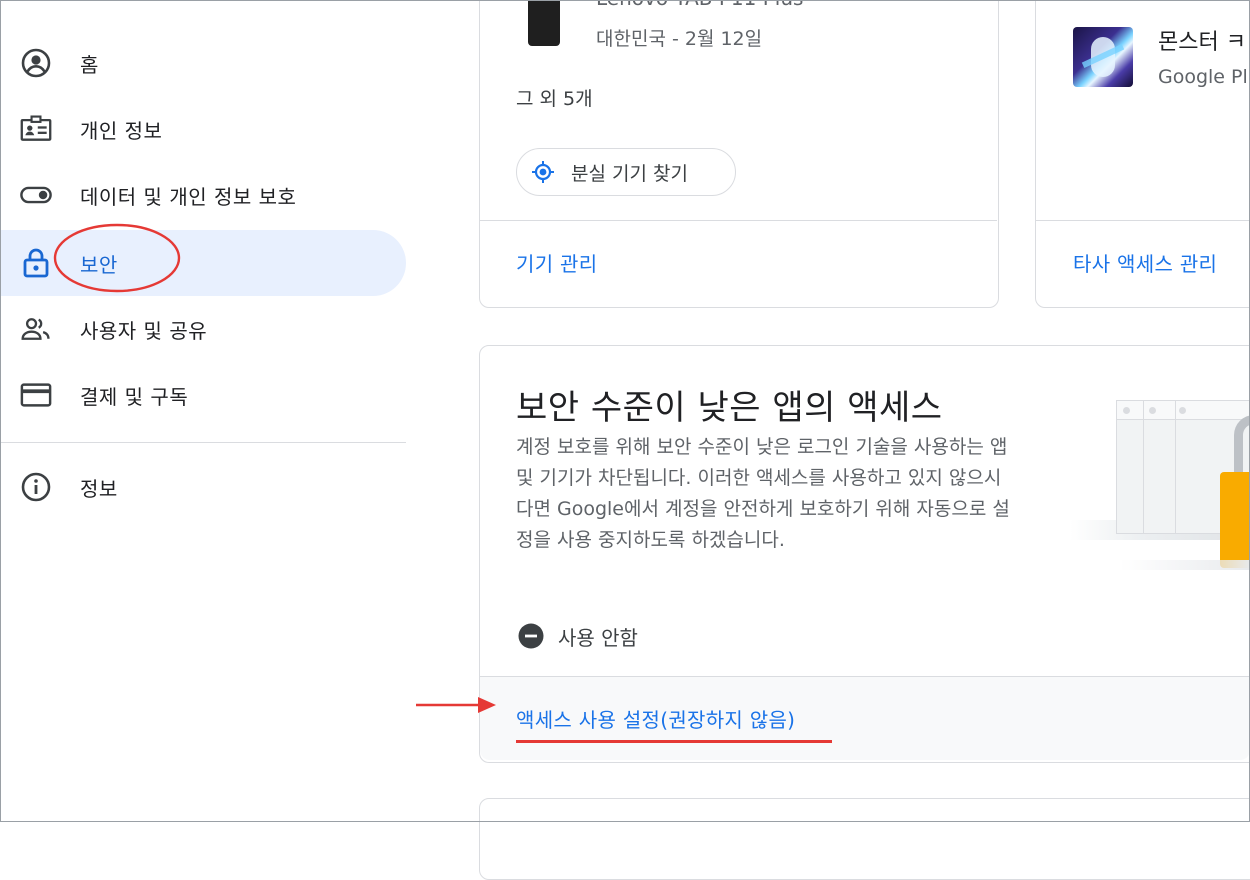 Image resolution: width=1250 pixels, height=880 pixels. What do you see at coordinates (203, 129) in the screenshot?
I see `sidebar-item-personal-info: 개인 정보` at bounding box center [203, 129].